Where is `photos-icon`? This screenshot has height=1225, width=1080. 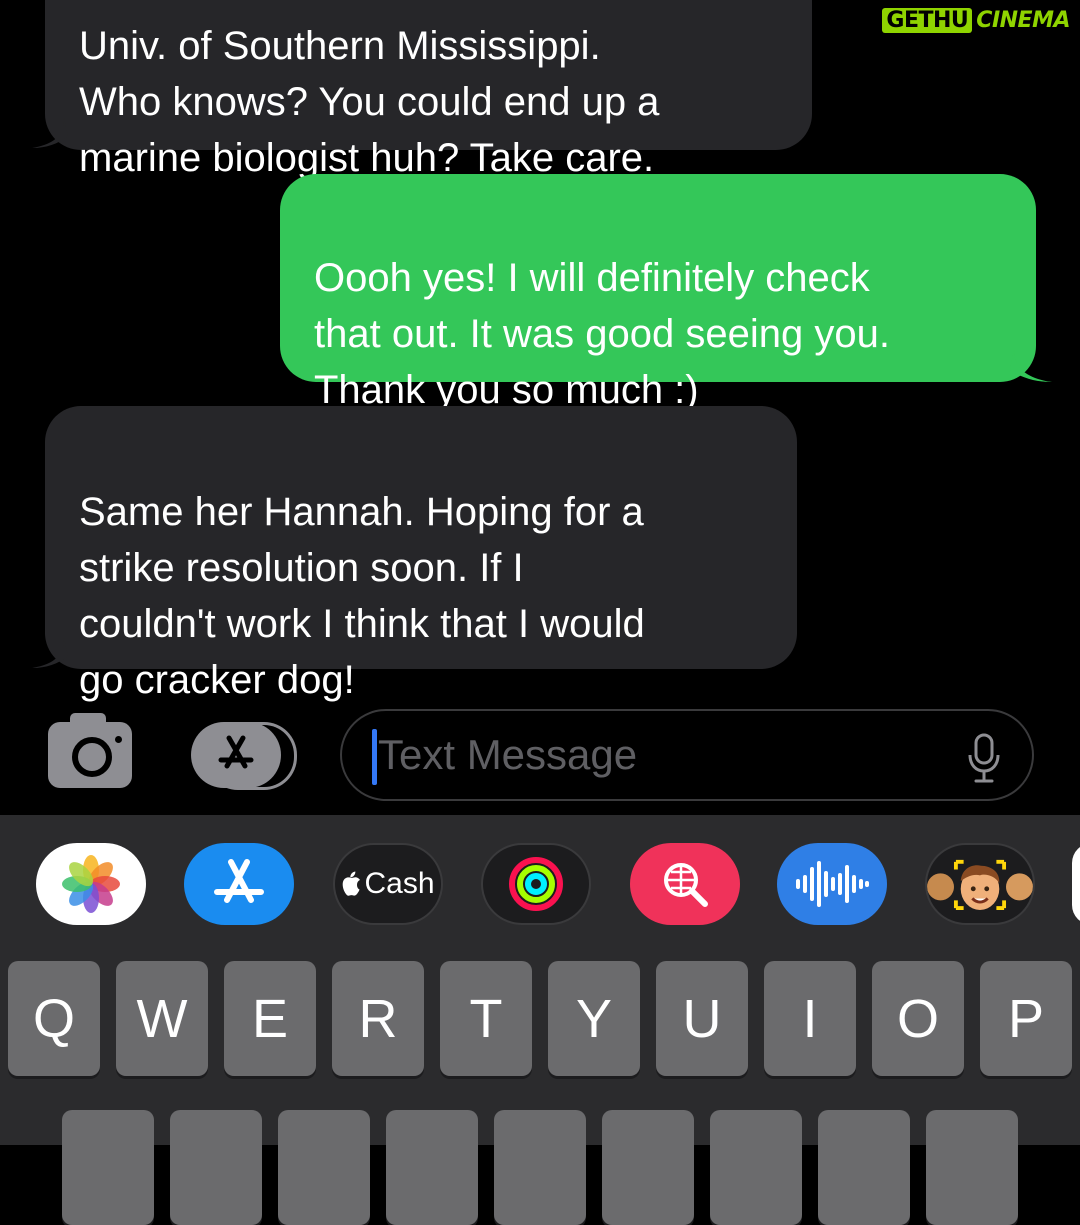 photos-icon is located at coordinates (91, 884).